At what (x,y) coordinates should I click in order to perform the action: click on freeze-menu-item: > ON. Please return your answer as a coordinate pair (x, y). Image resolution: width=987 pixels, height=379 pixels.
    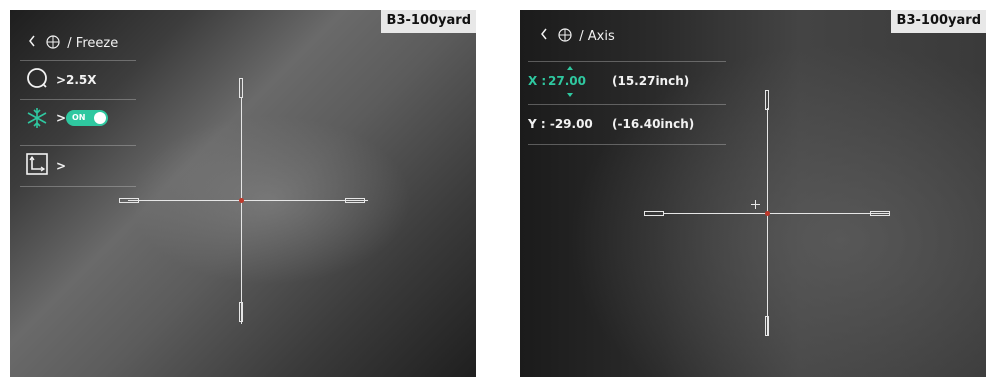
    Looking at the image, I should click on (78, 118).